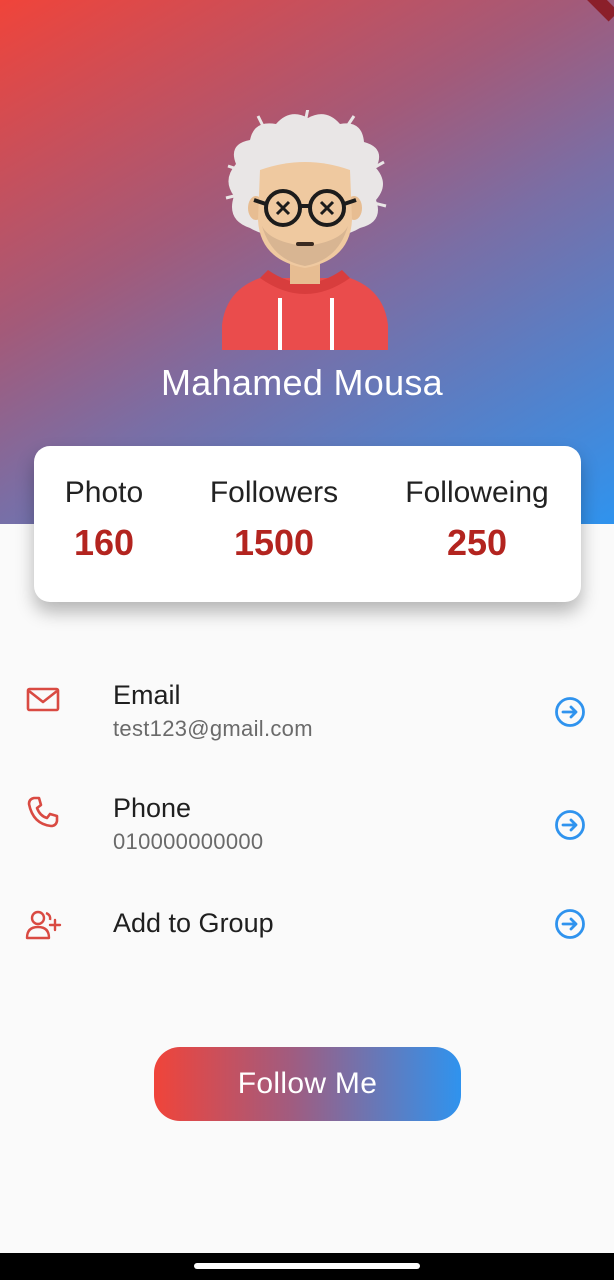  Describe the element at coordinates (477, 492) in the screenshot. I see `stat-label: Followeing` at that location.